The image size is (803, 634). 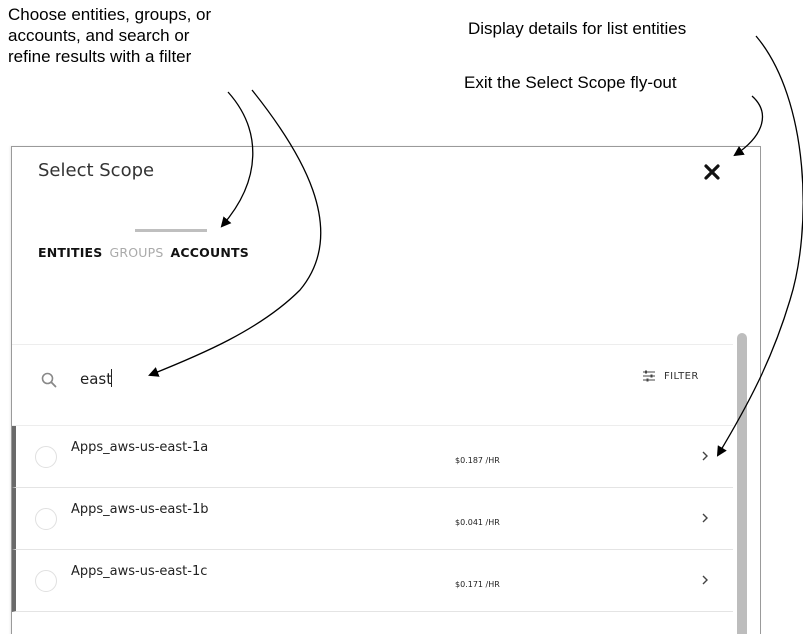 What do you see at coordinates (372, 581) in the screenshot?
I see `list-item: Apps_aws-us-east-1c $0.171 /HR` at bounding box center [372, 581].